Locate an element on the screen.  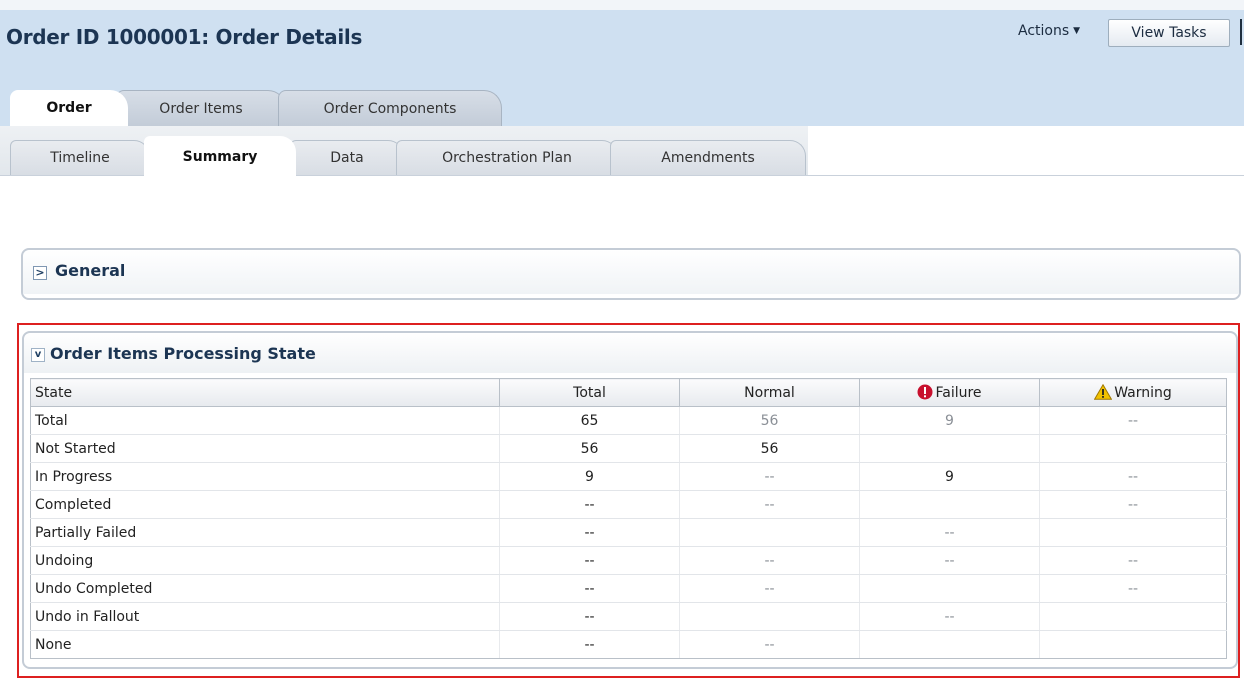
page-title: Order ID 1000001: Order Details is located at coordinates (184, 37).